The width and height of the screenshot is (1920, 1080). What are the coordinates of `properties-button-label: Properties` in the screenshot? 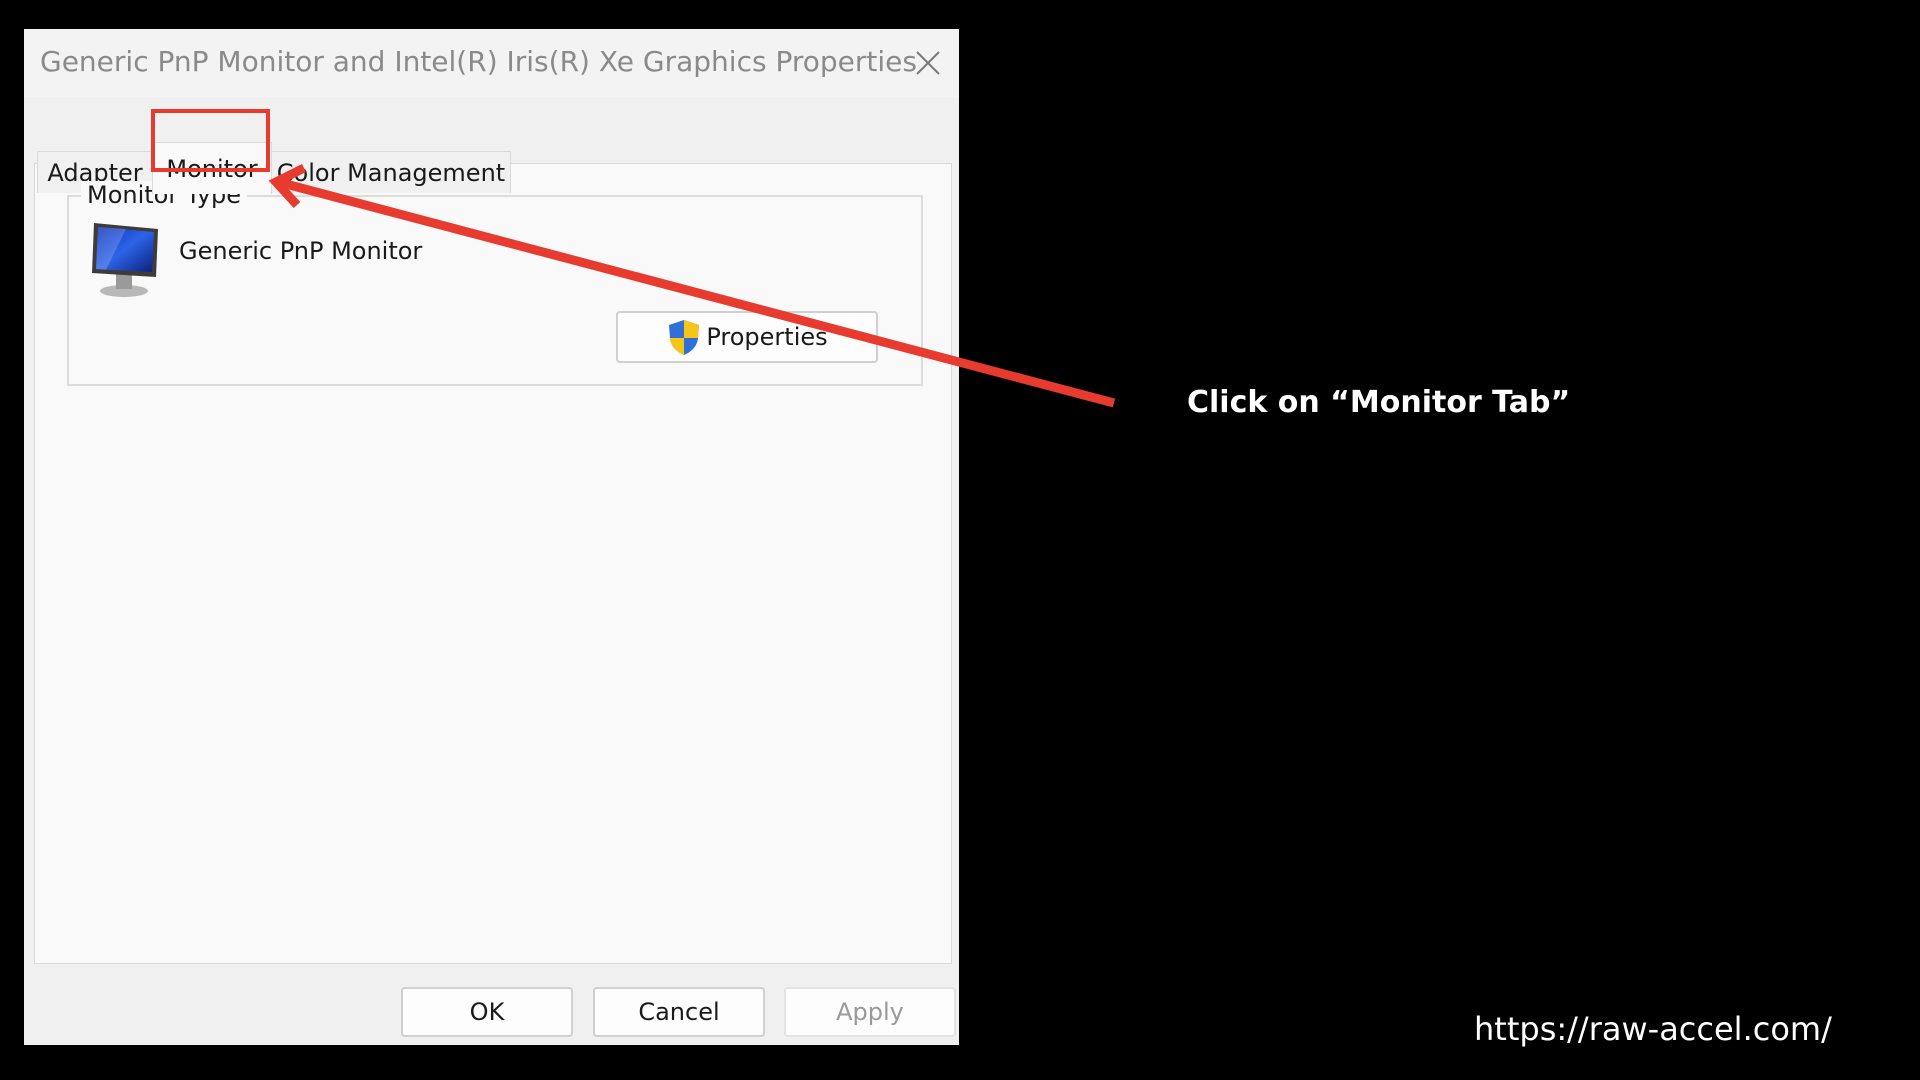 It's located at (767, 337).